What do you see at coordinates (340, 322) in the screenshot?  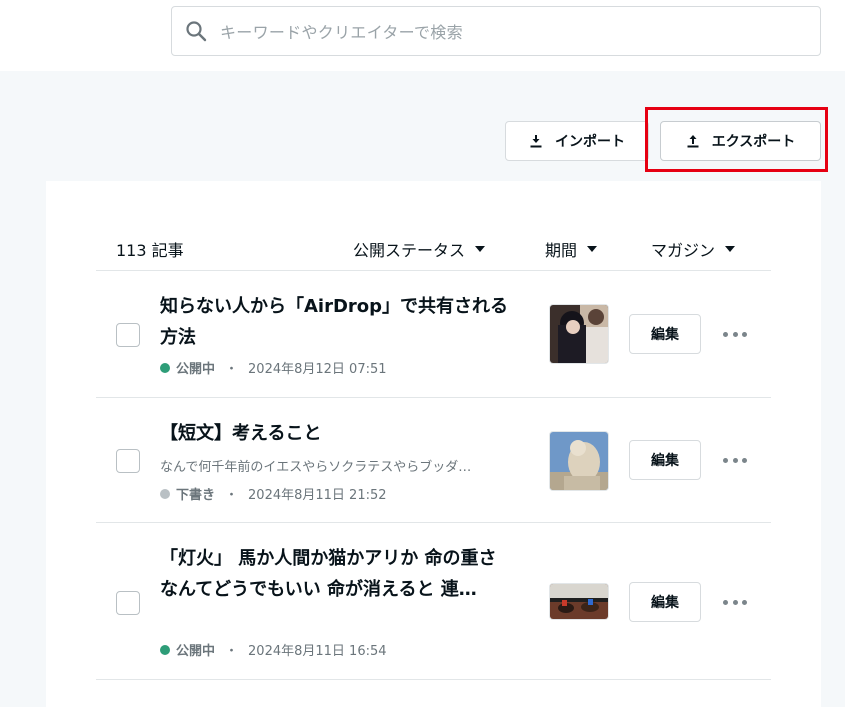 I see `article-title: 知らない人から「AirDrop」で共有される方法` at bounding box center [340, 322].